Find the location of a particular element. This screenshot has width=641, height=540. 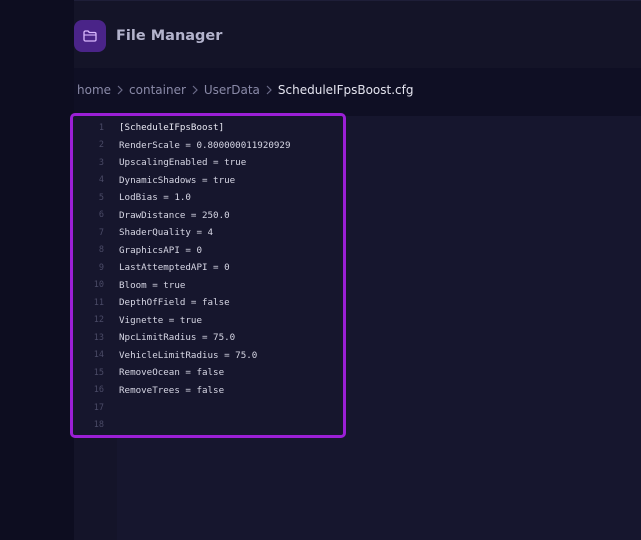

code-line: 13 NpcLimitRadius = 75.0 is located at coordinates (209, 338).